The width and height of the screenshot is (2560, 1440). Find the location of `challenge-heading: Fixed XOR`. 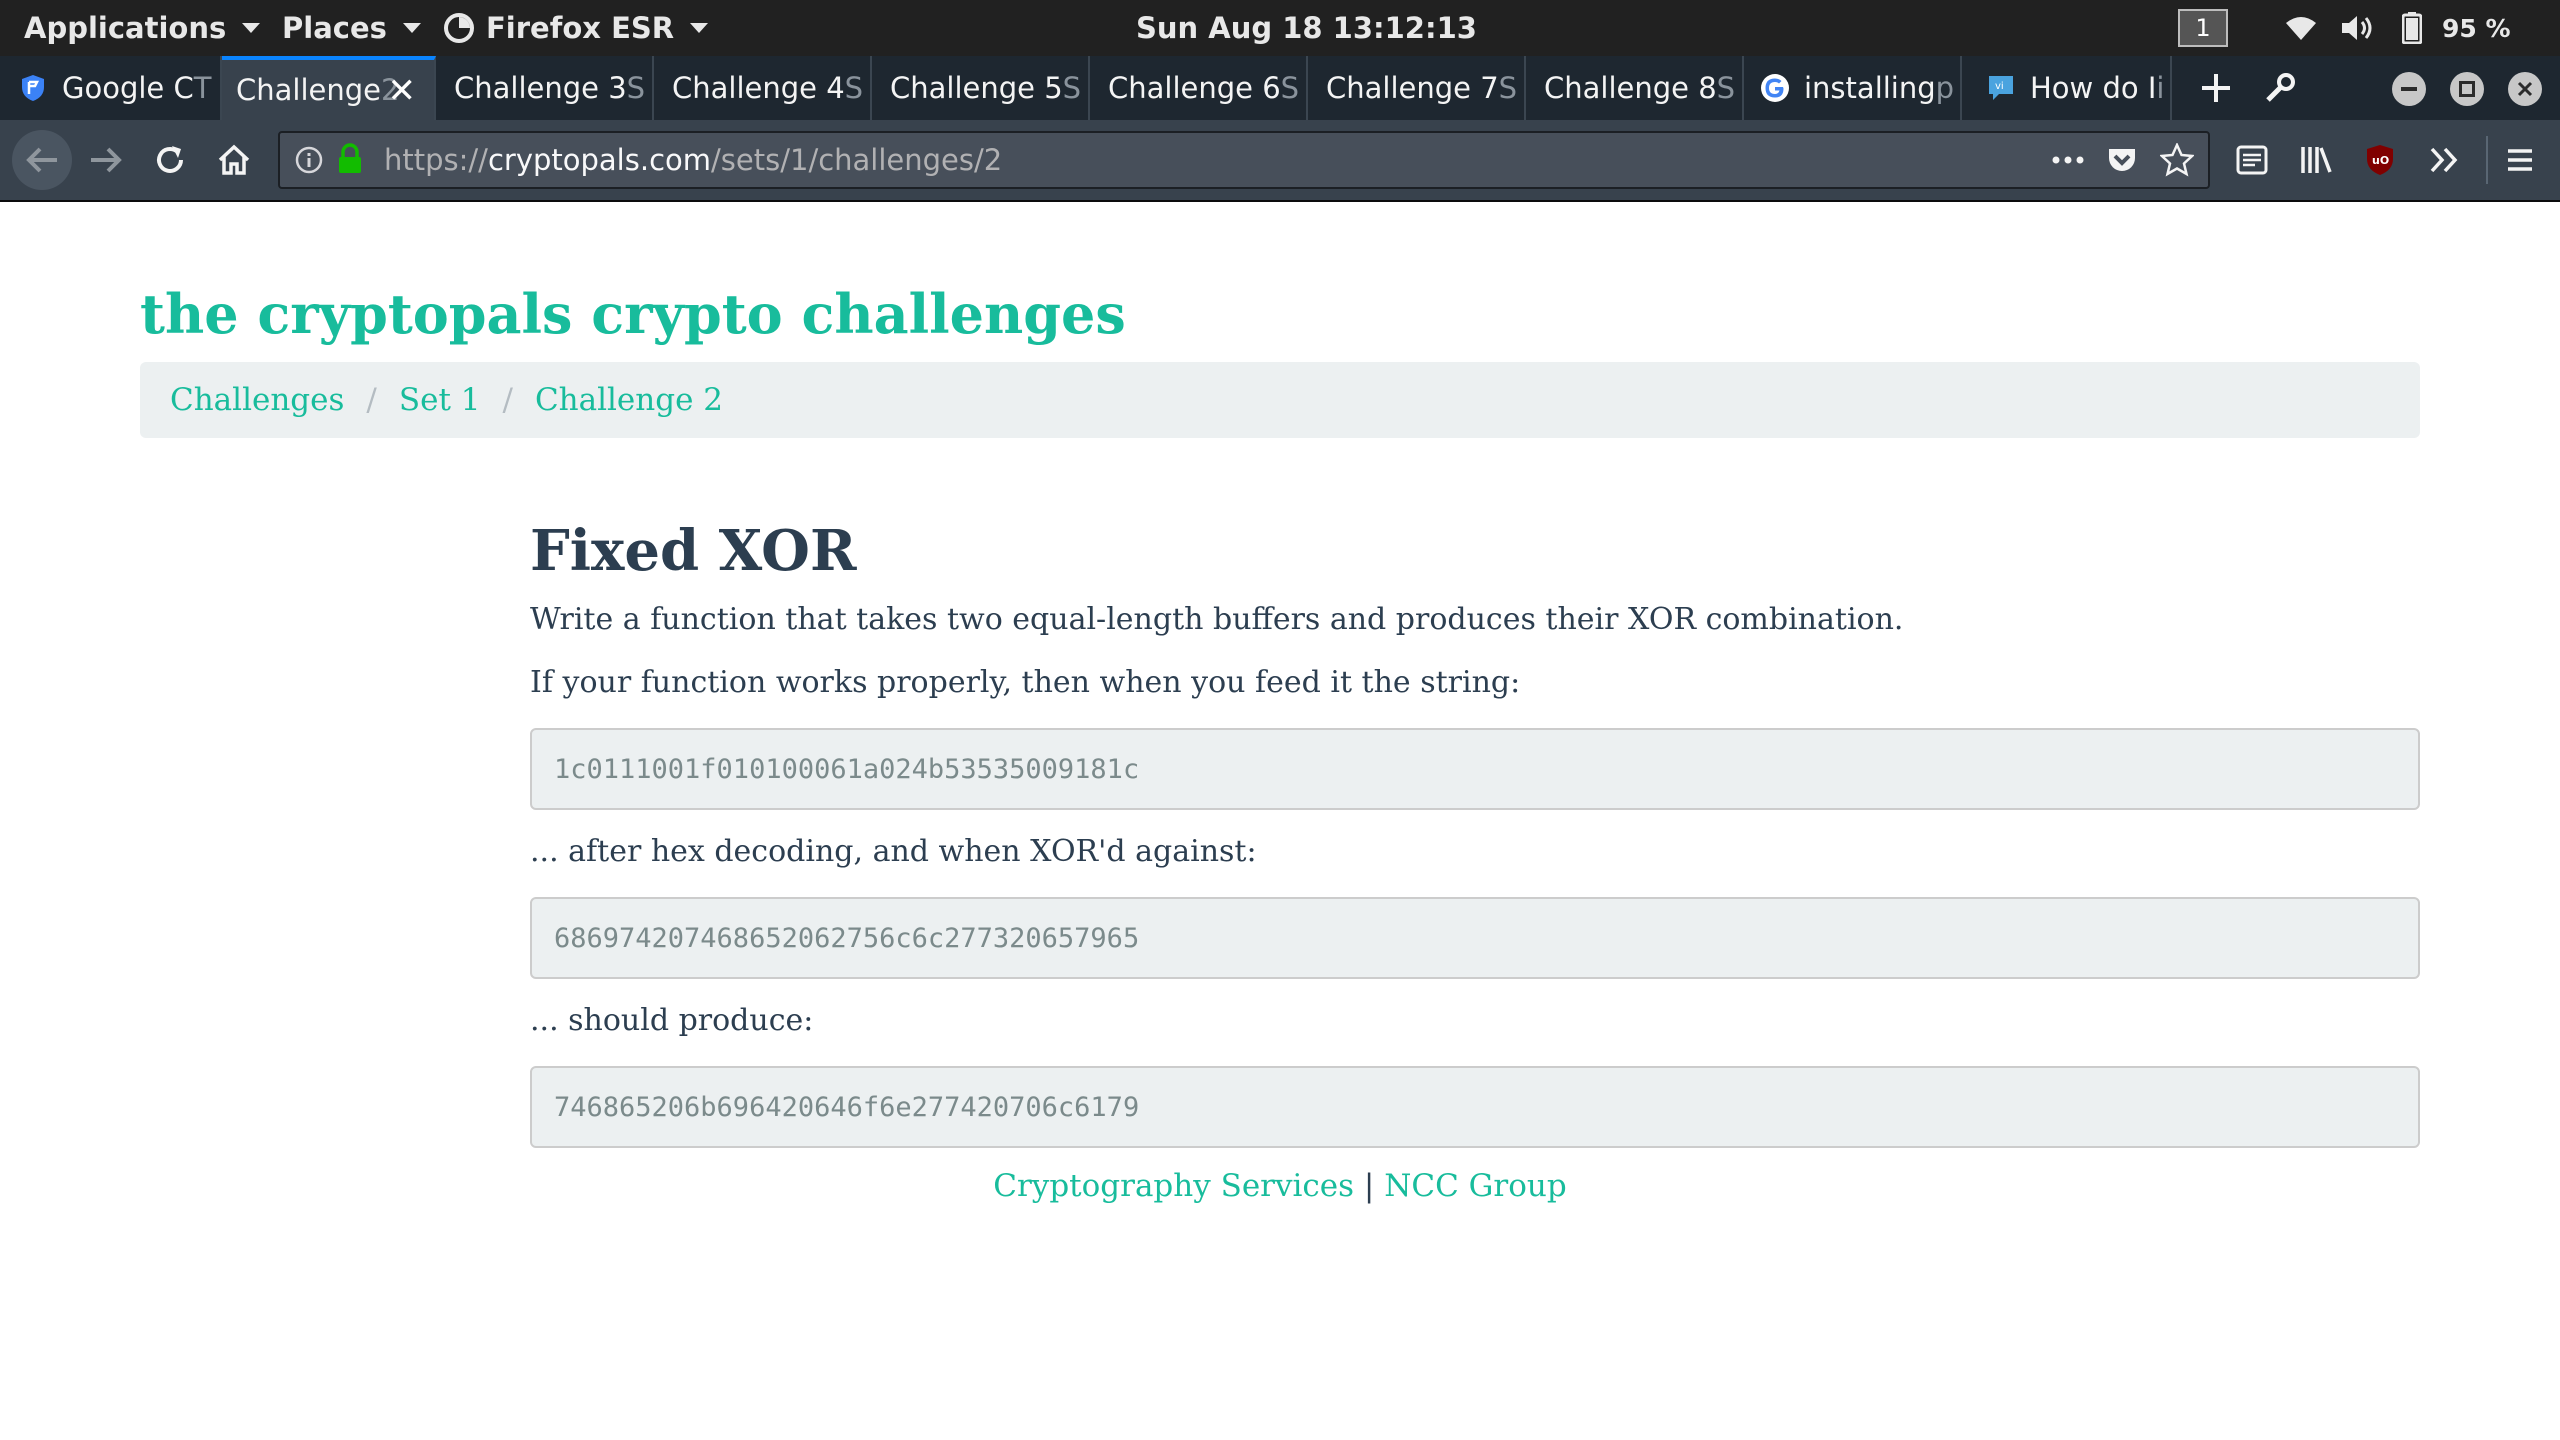

challenge-heading: Fixed XOR is located at coordinates (693, 551).